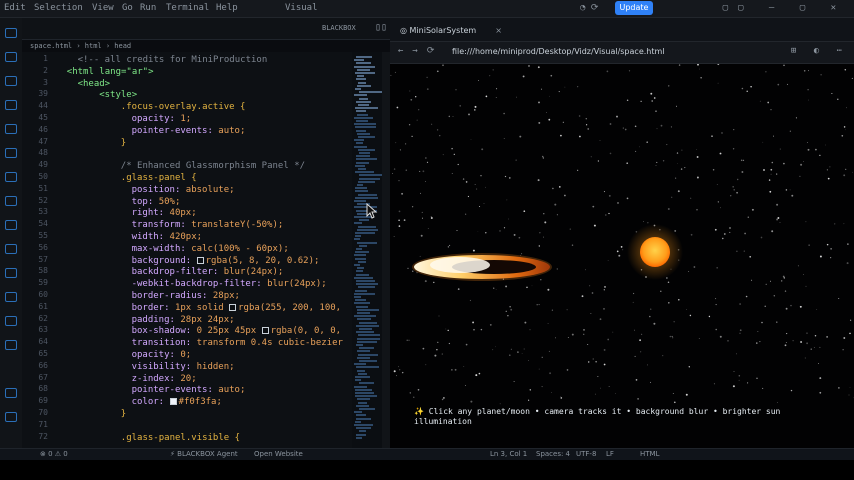 The image size is (854, 480). What do you see at coordinates (226, 261) in the screenshot?
I see `code-line: background: rgba(5, 8, 20, 0.62);` at bounding box center [226, 261].